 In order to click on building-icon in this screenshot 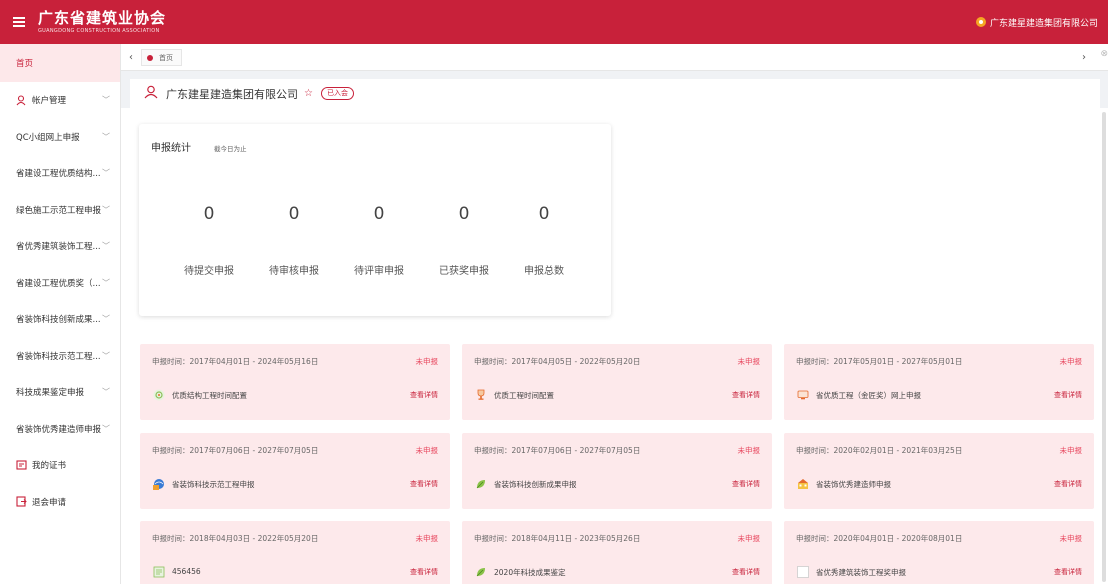, I will do `click(159, 395)`.